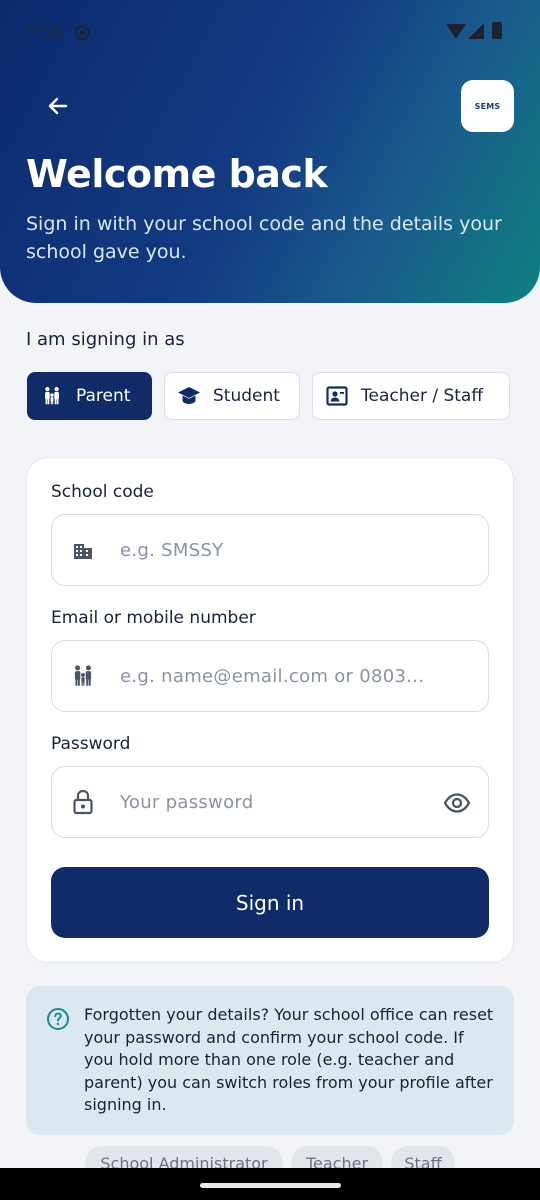 The width and height of the screenshot is (540, 1200). Describe the element at coordinates (270, 902) in the screenshot. I see `sign-in-button: Sign in` at that location.